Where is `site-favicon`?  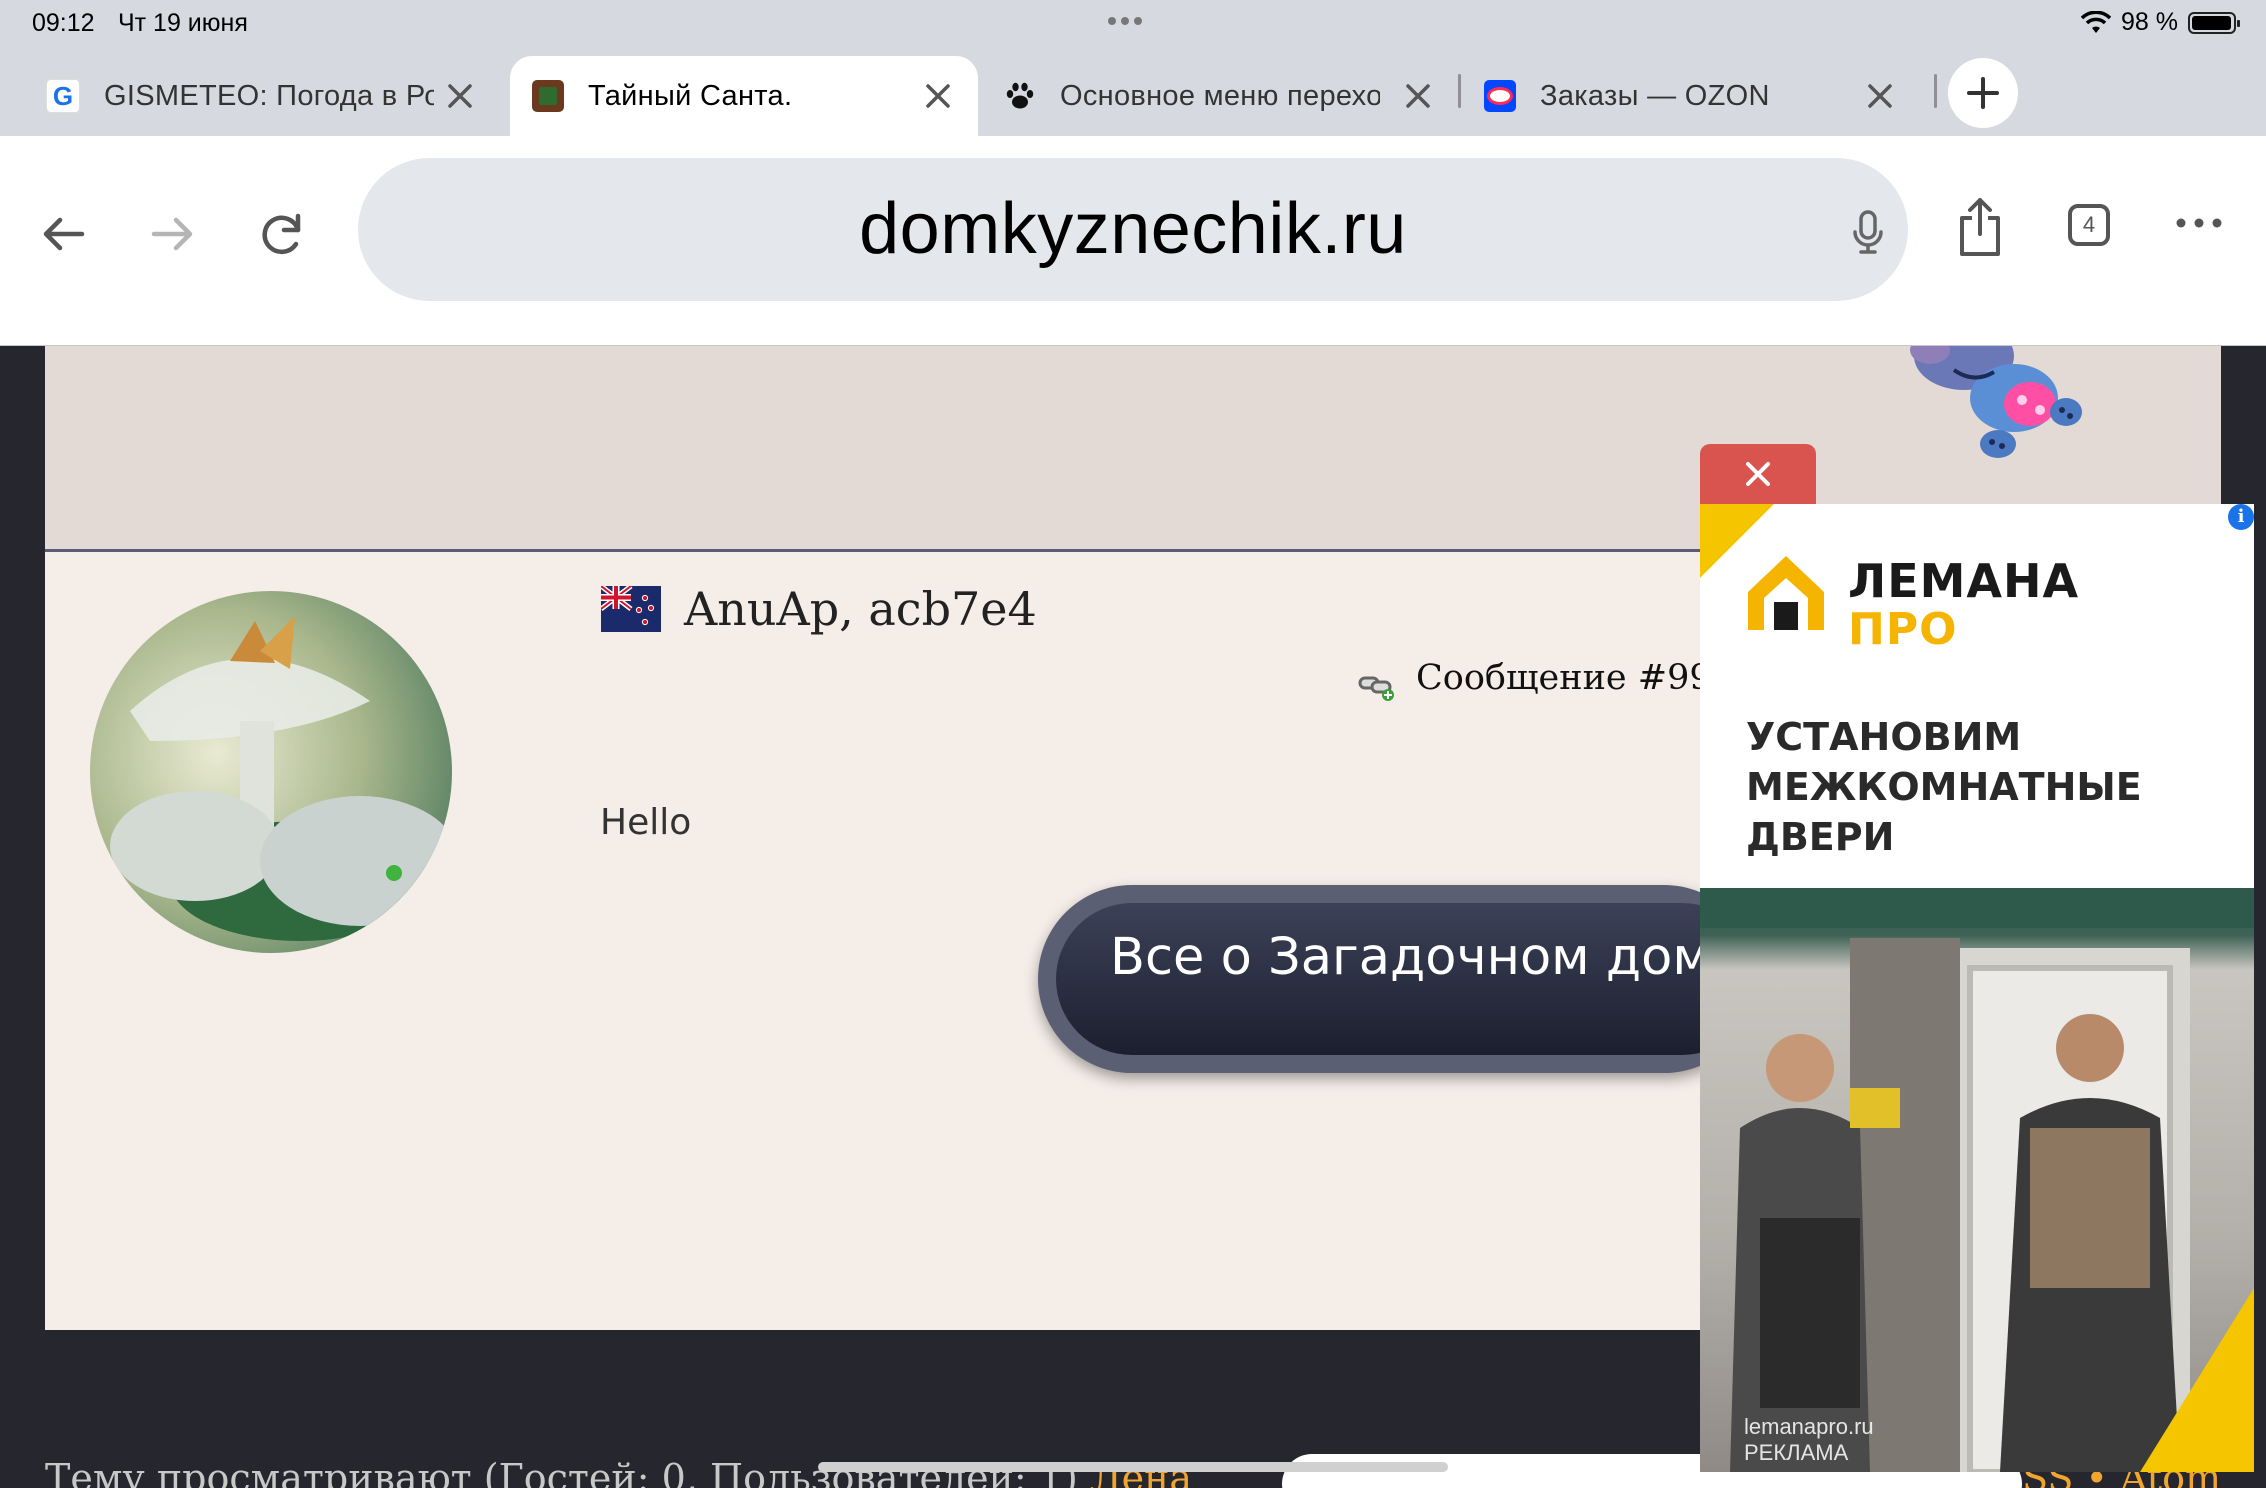
site-favicon is located at coordinates (548, 96).